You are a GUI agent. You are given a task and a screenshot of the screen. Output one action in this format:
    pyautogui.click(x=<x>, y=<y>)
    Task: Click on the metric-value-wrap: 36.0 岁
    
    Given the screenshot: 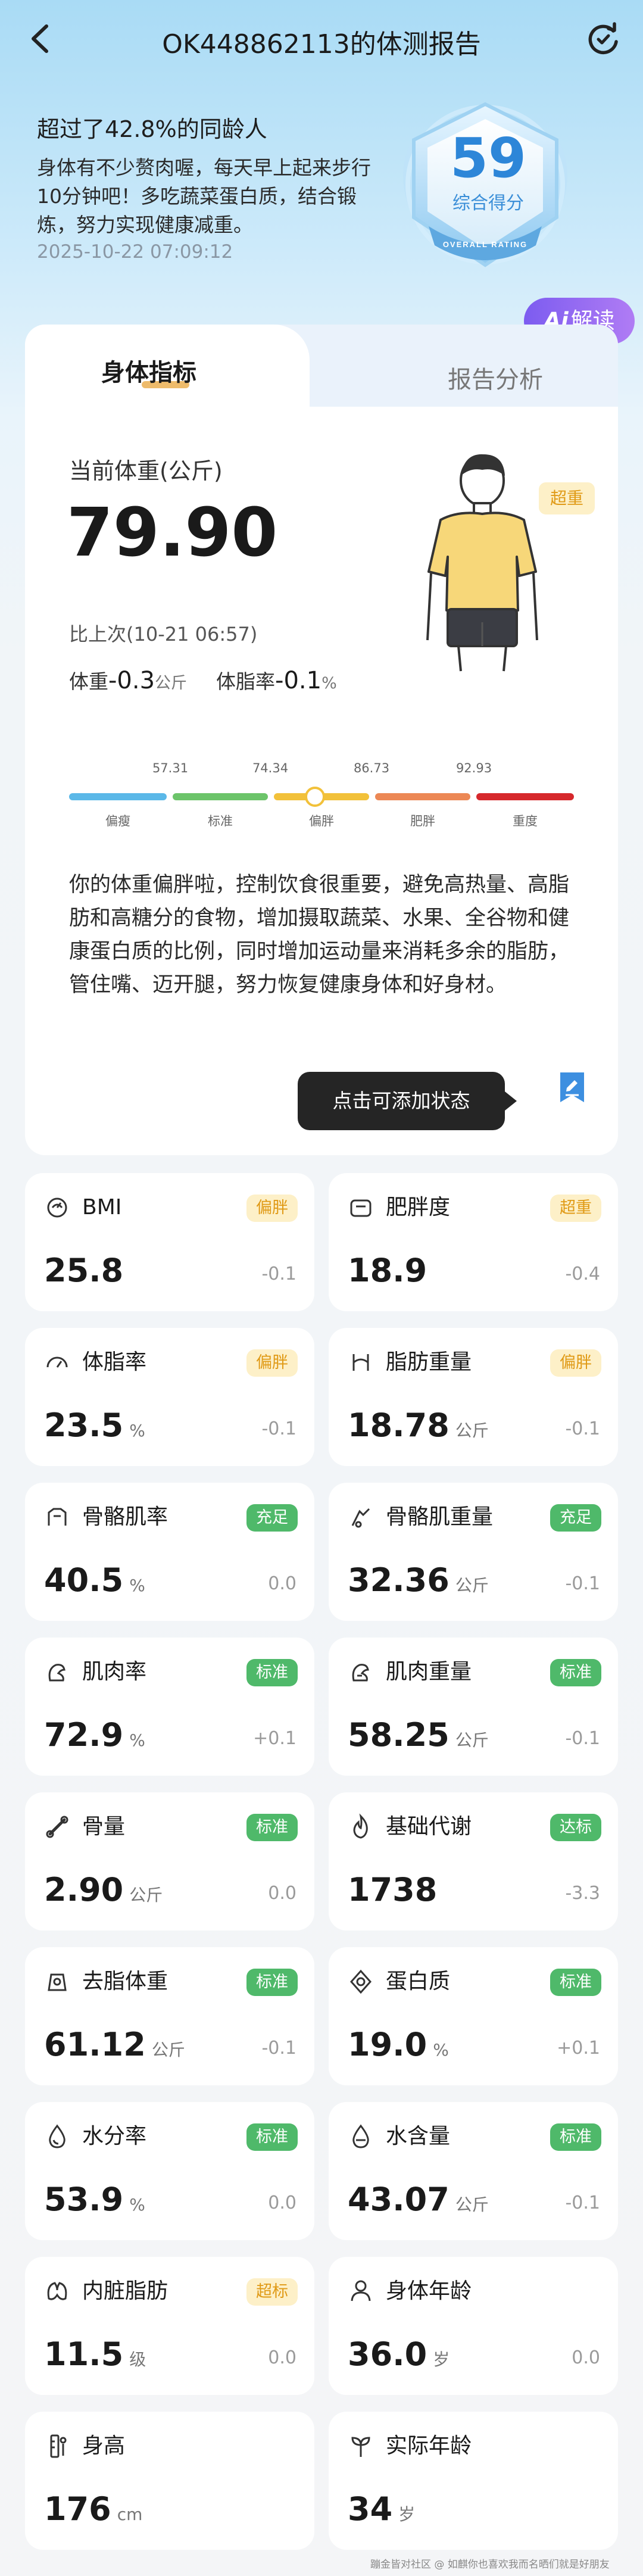 What is the action you would take?
    pyautogui.click(x=399, y=2357)
    